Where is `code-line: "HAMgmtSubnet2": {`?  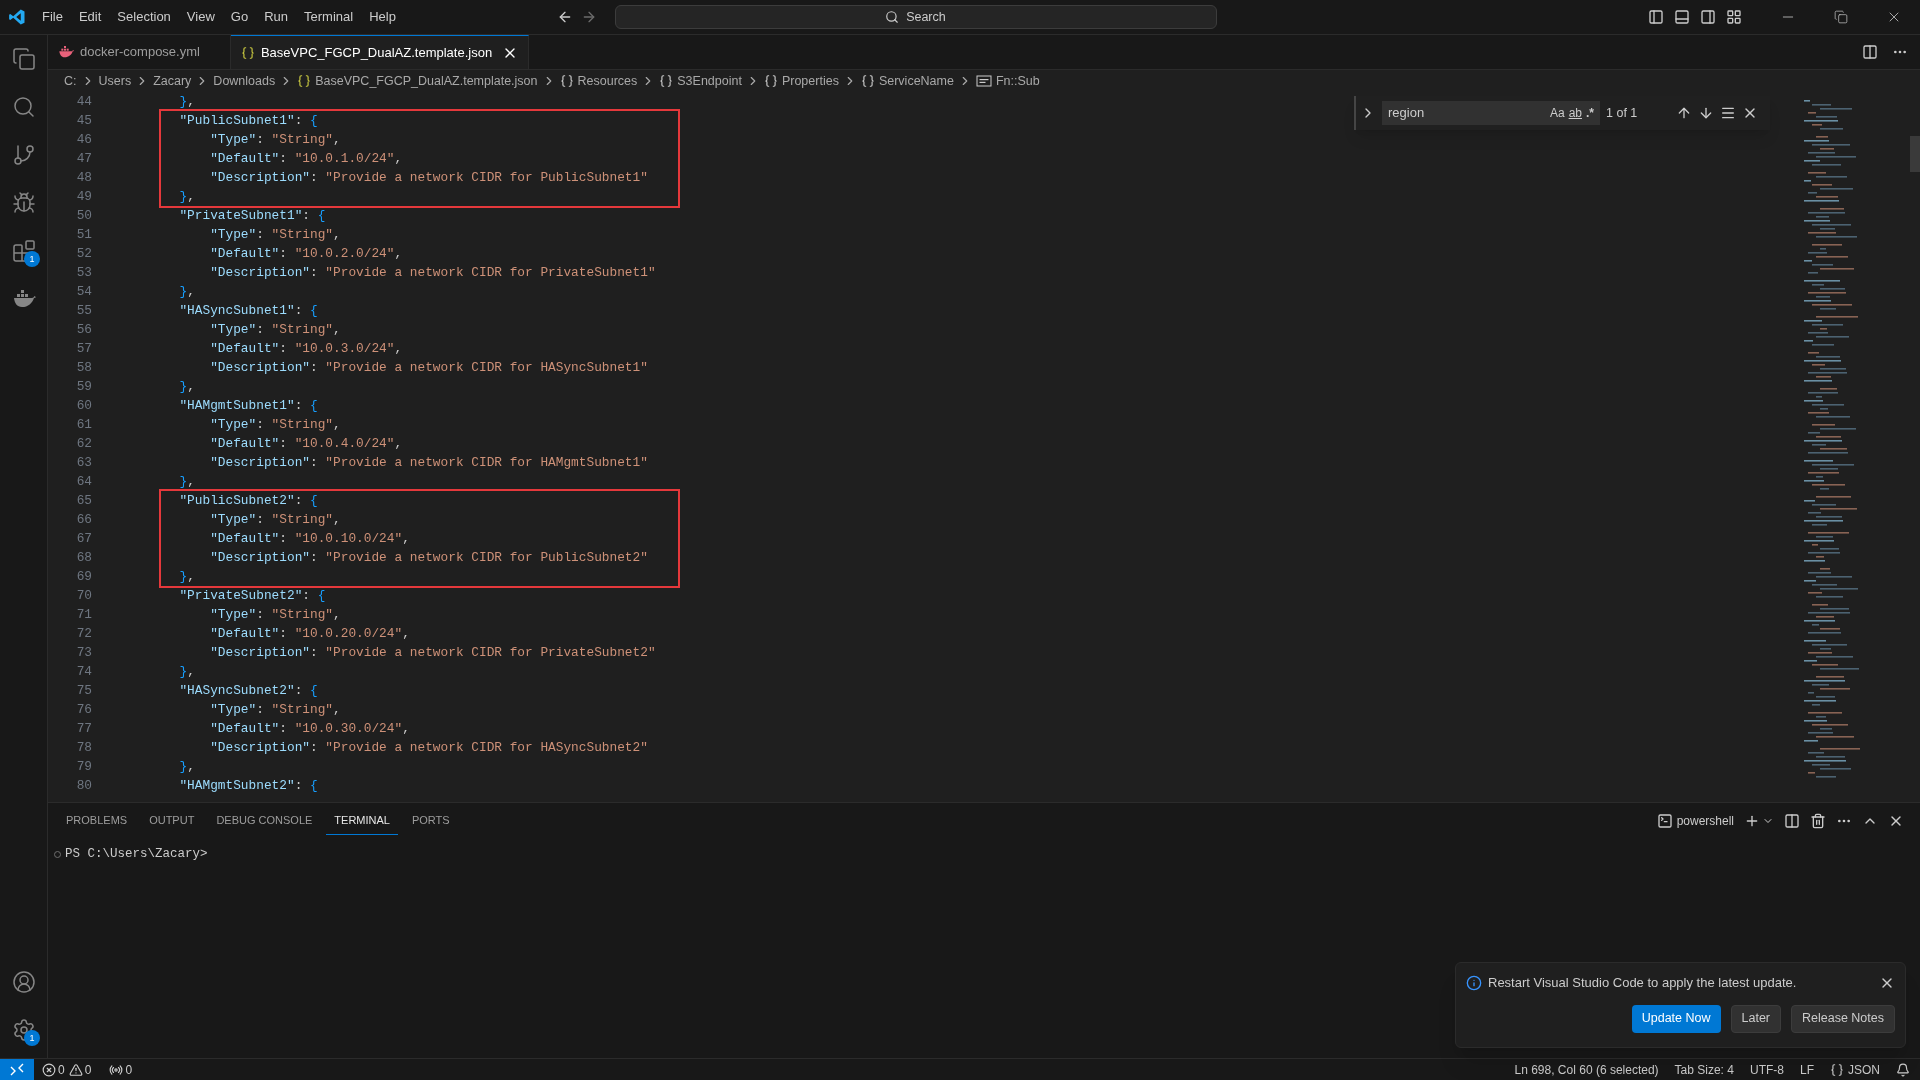 code-line: "HAMgmtSubnet2": { is located at coordinates (248, 786).